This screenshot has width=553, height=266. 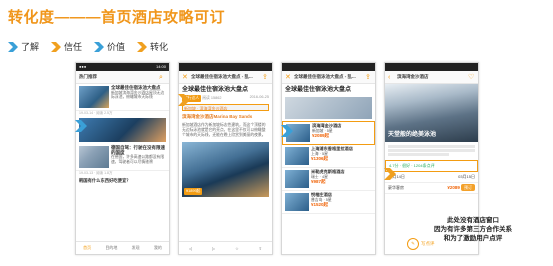 What do you see at coordinates (96, 113) in the screenshot?
I see `article-meta: 19-03-14 · 阅读 2.5万` at bounding box center [96, 113].